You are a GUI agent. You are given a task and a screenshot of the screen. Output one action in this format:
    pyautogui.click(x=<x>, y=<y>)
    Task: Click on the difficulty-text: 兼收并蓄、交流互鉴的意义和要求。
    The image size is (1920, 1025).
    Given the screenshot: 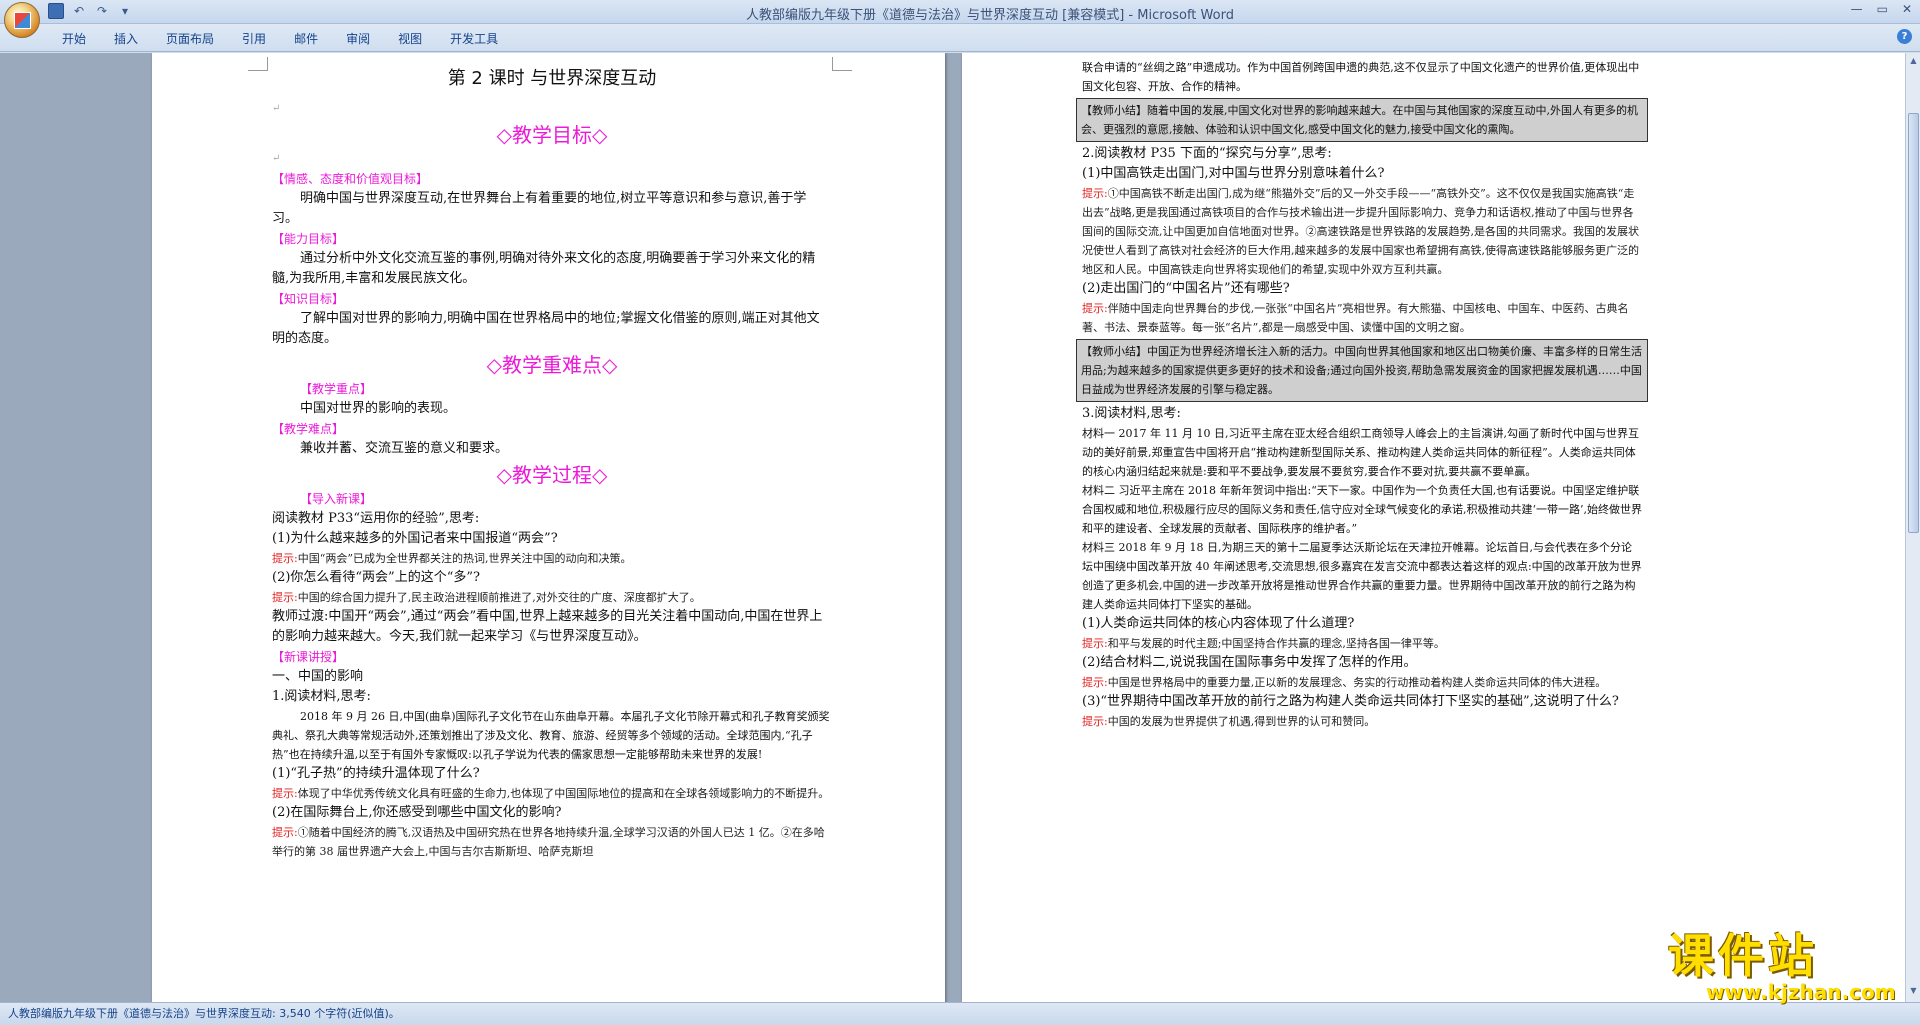 What is the action you would take?
    pyautogui.click(x=404, y=448)
    